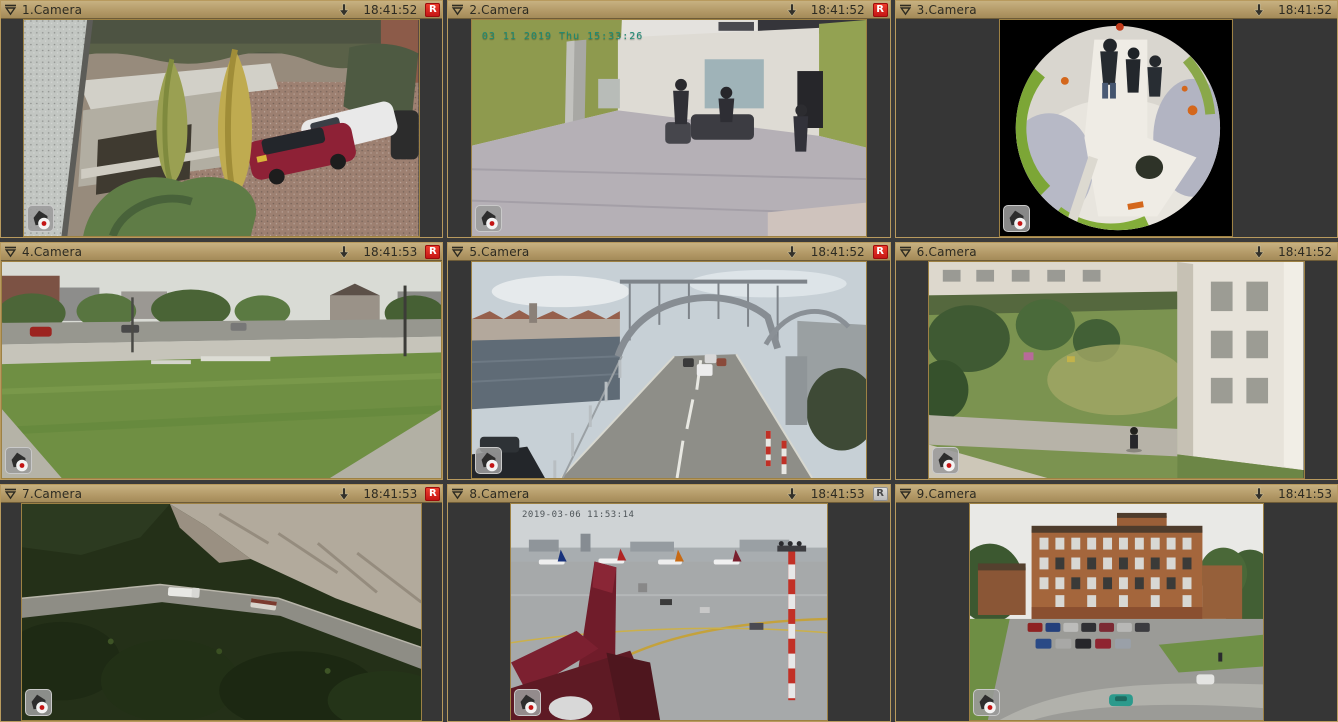 The height and width of the screenshot is (722, 1338). I want to click on camera-4-titlebar: 4.Camera 18:41:53 R, so click(222, 252).